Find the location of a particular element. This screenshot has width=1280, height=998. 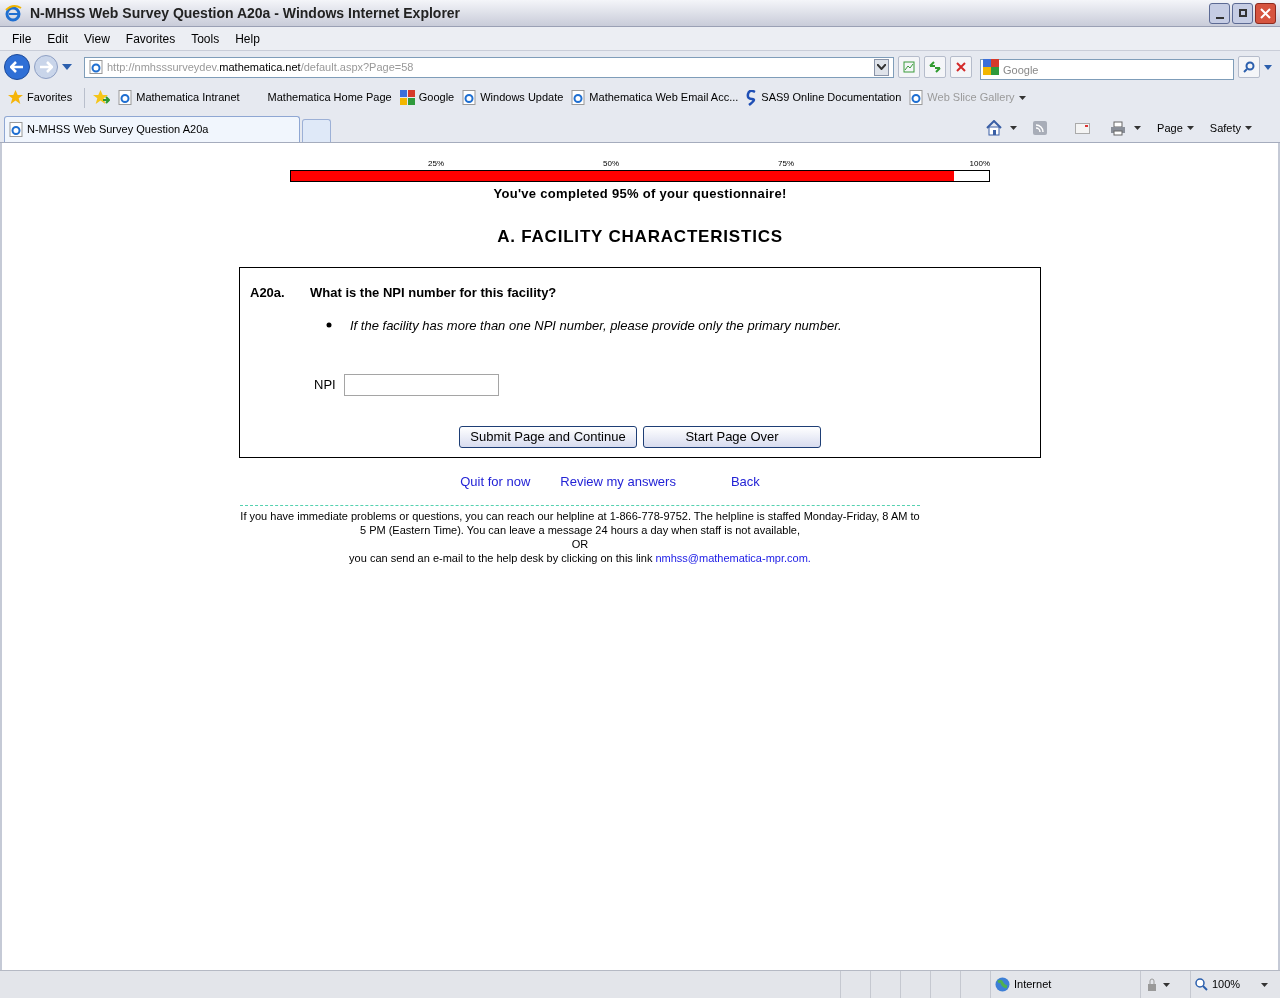

menu-item: Tools is located at coordinates (205, 38).